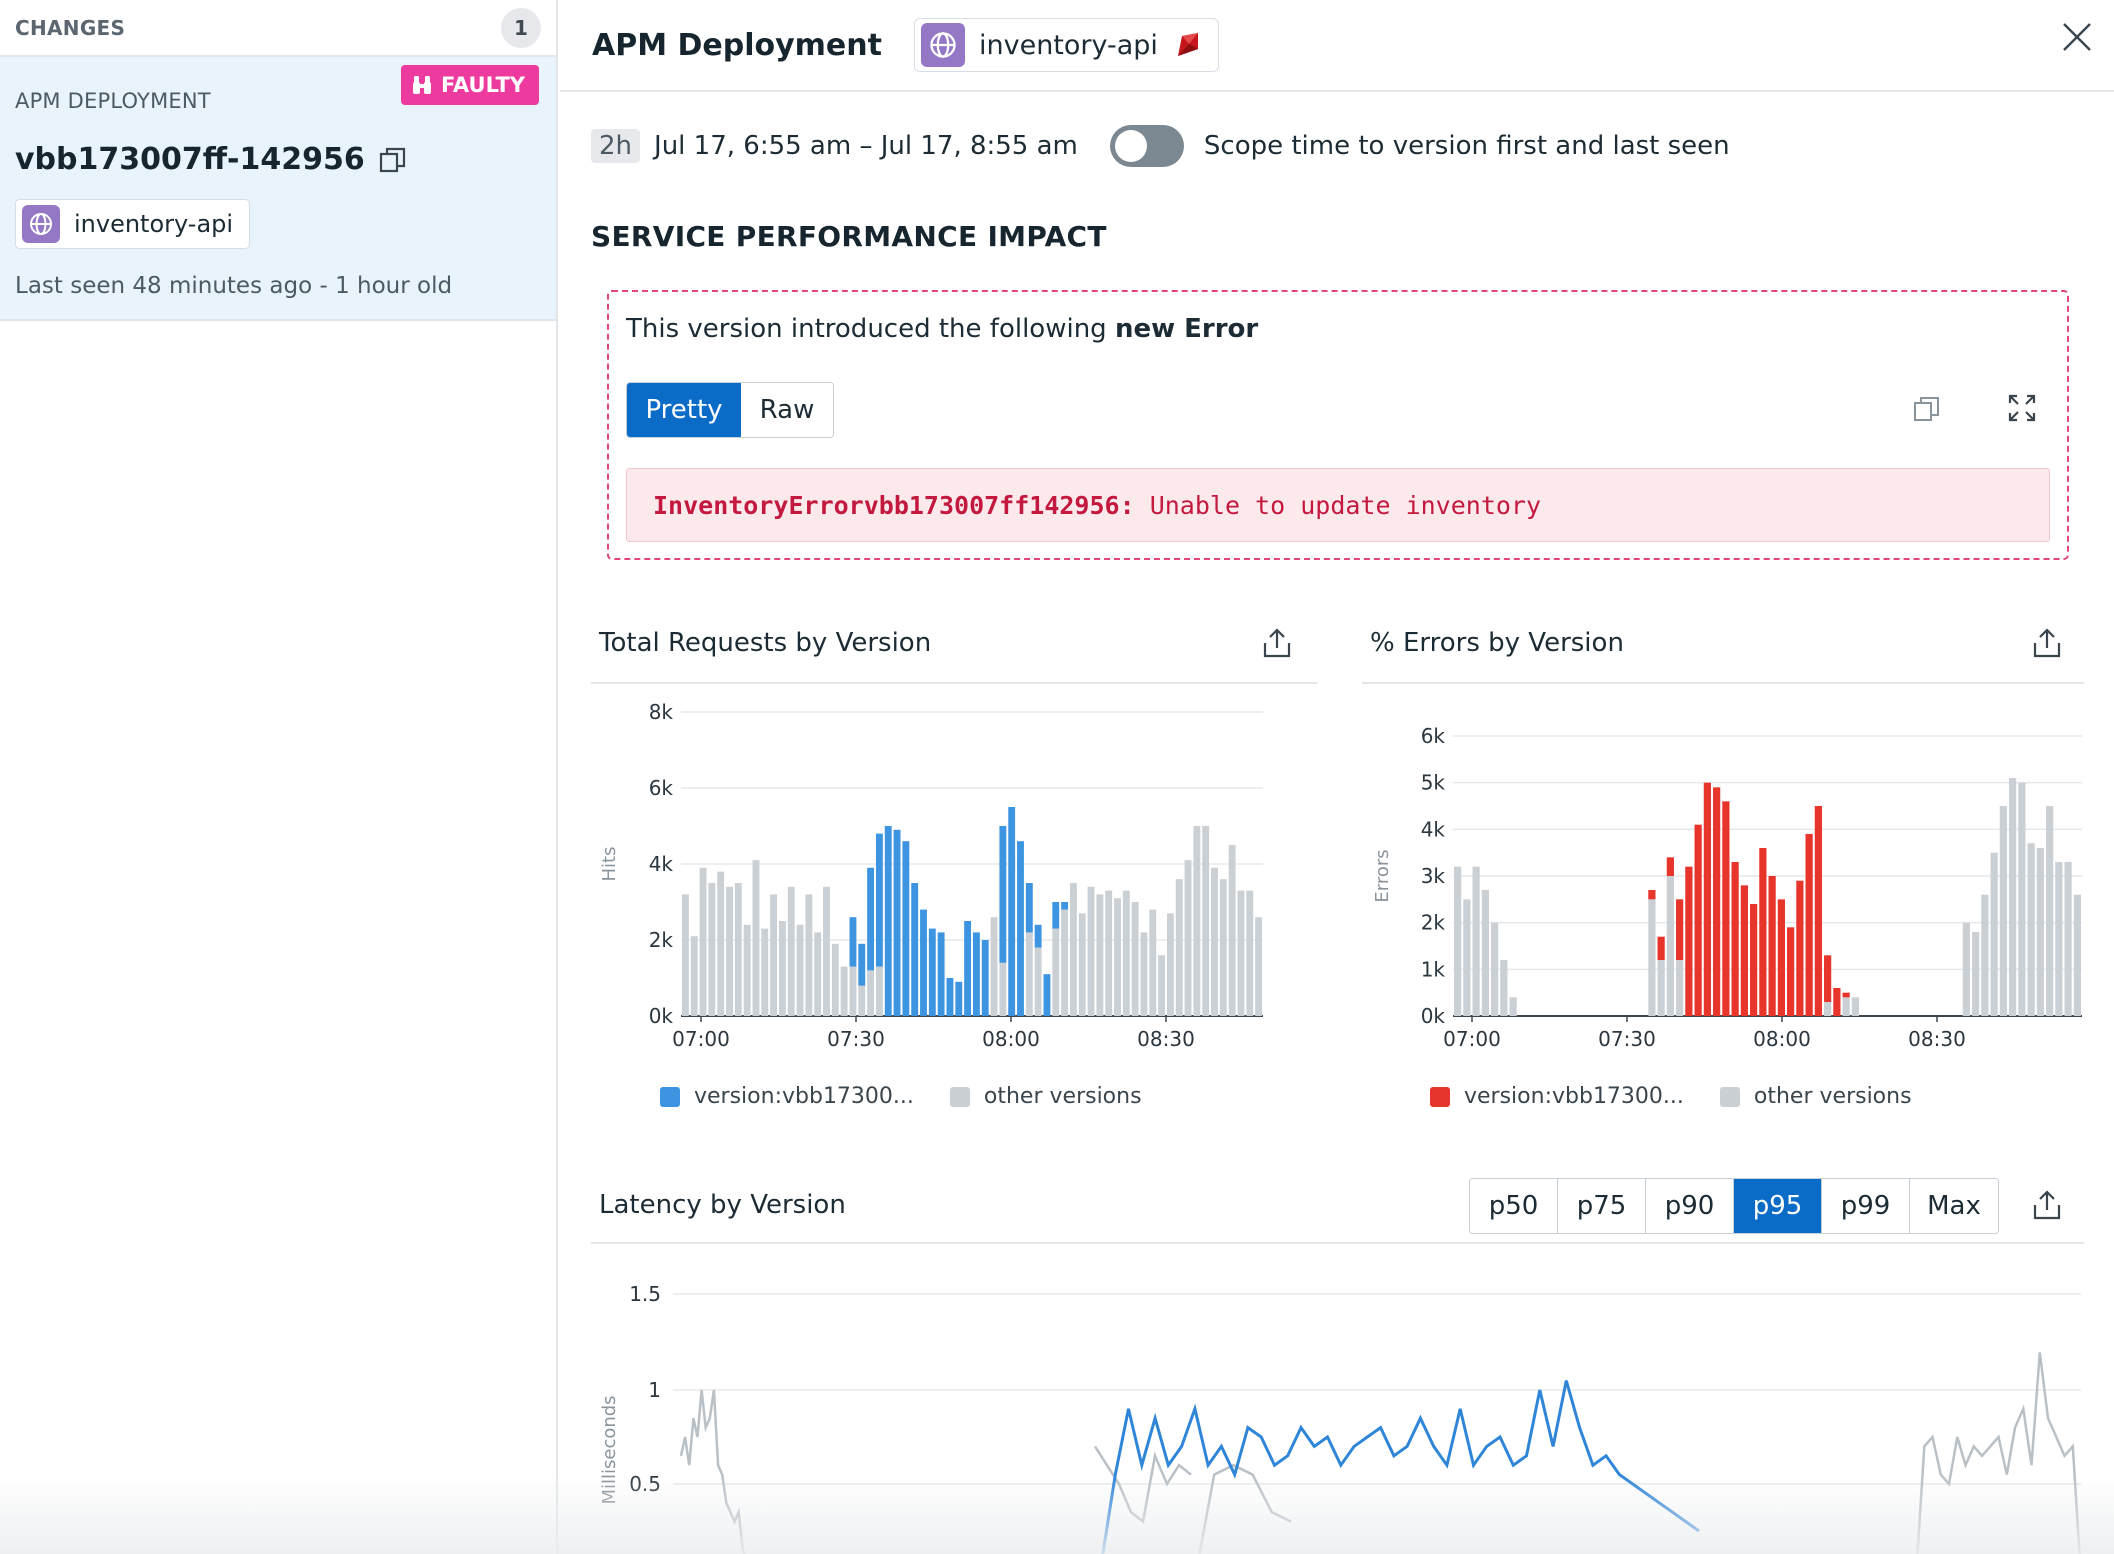 This screenshot has height=1554, width=2114. What do you see at coordinates (1602, 1206) in the screenshot?
I see `percentile-p75: p75` at bounding box center [1602, 1206].